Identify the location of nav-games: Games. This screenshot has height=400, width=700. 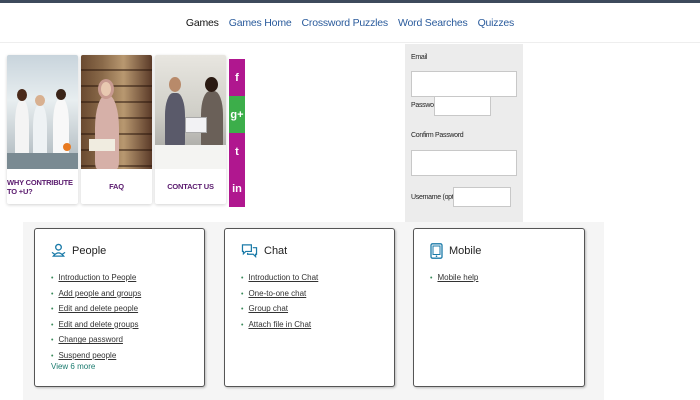
(202, 23).